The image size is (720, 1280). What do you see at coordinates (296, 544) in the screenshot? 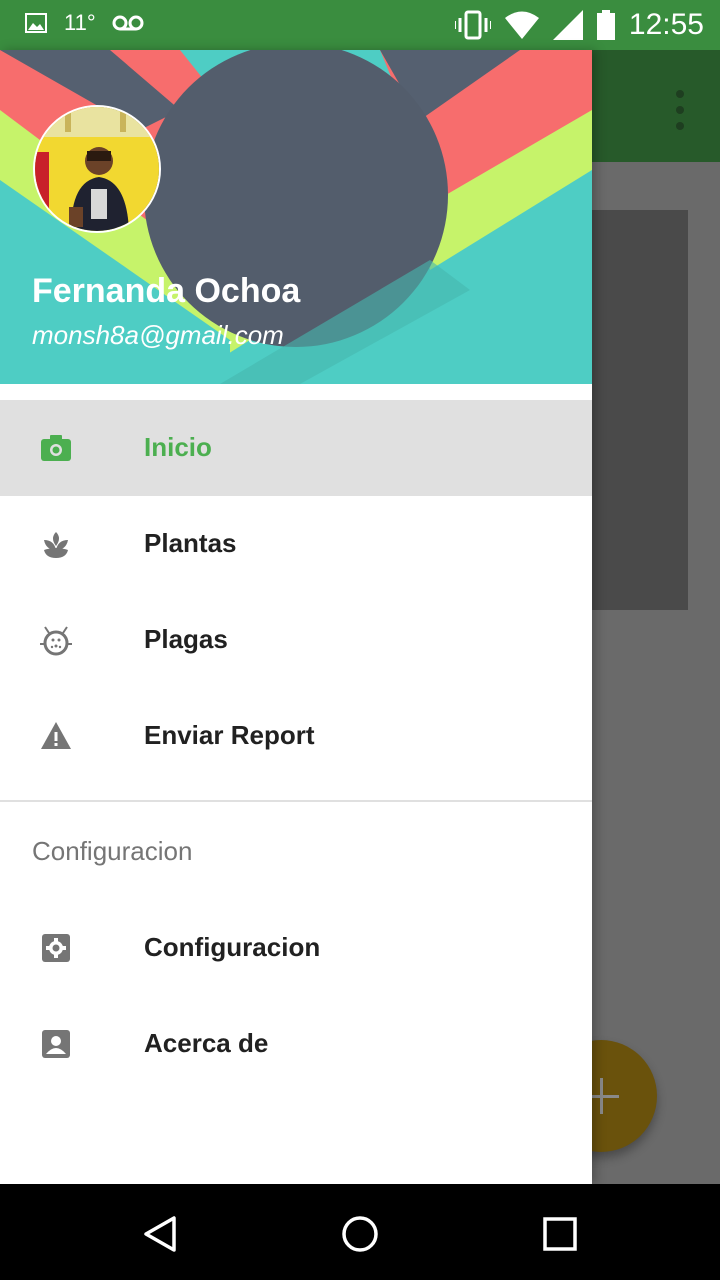
I see `drawer-item-plantas: Plantas` at bounding box center [296, 544].